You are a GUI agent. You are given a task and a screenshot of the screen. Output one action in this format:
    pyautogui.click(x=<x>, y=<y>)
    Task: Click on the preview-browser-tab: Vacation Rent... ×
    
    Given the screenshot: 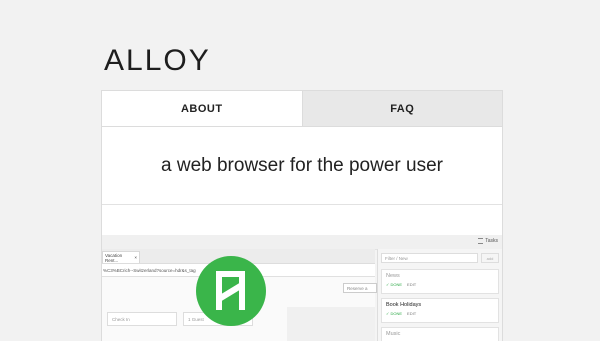 What is the action you would take?
    pyautogui.click(x=121, y=257)
    